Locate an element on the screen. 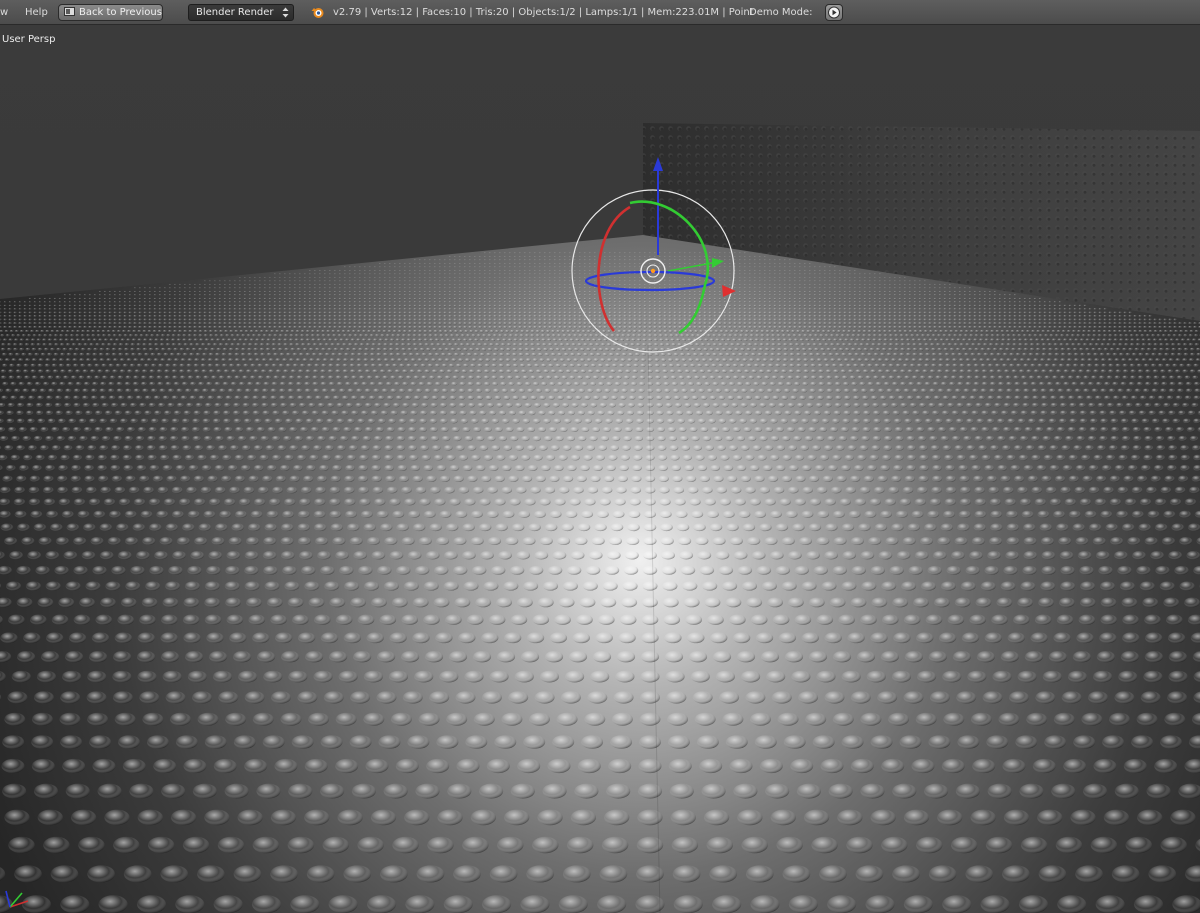  back-to-previous-label: Back to Previous is located at coordinates (120, 12).